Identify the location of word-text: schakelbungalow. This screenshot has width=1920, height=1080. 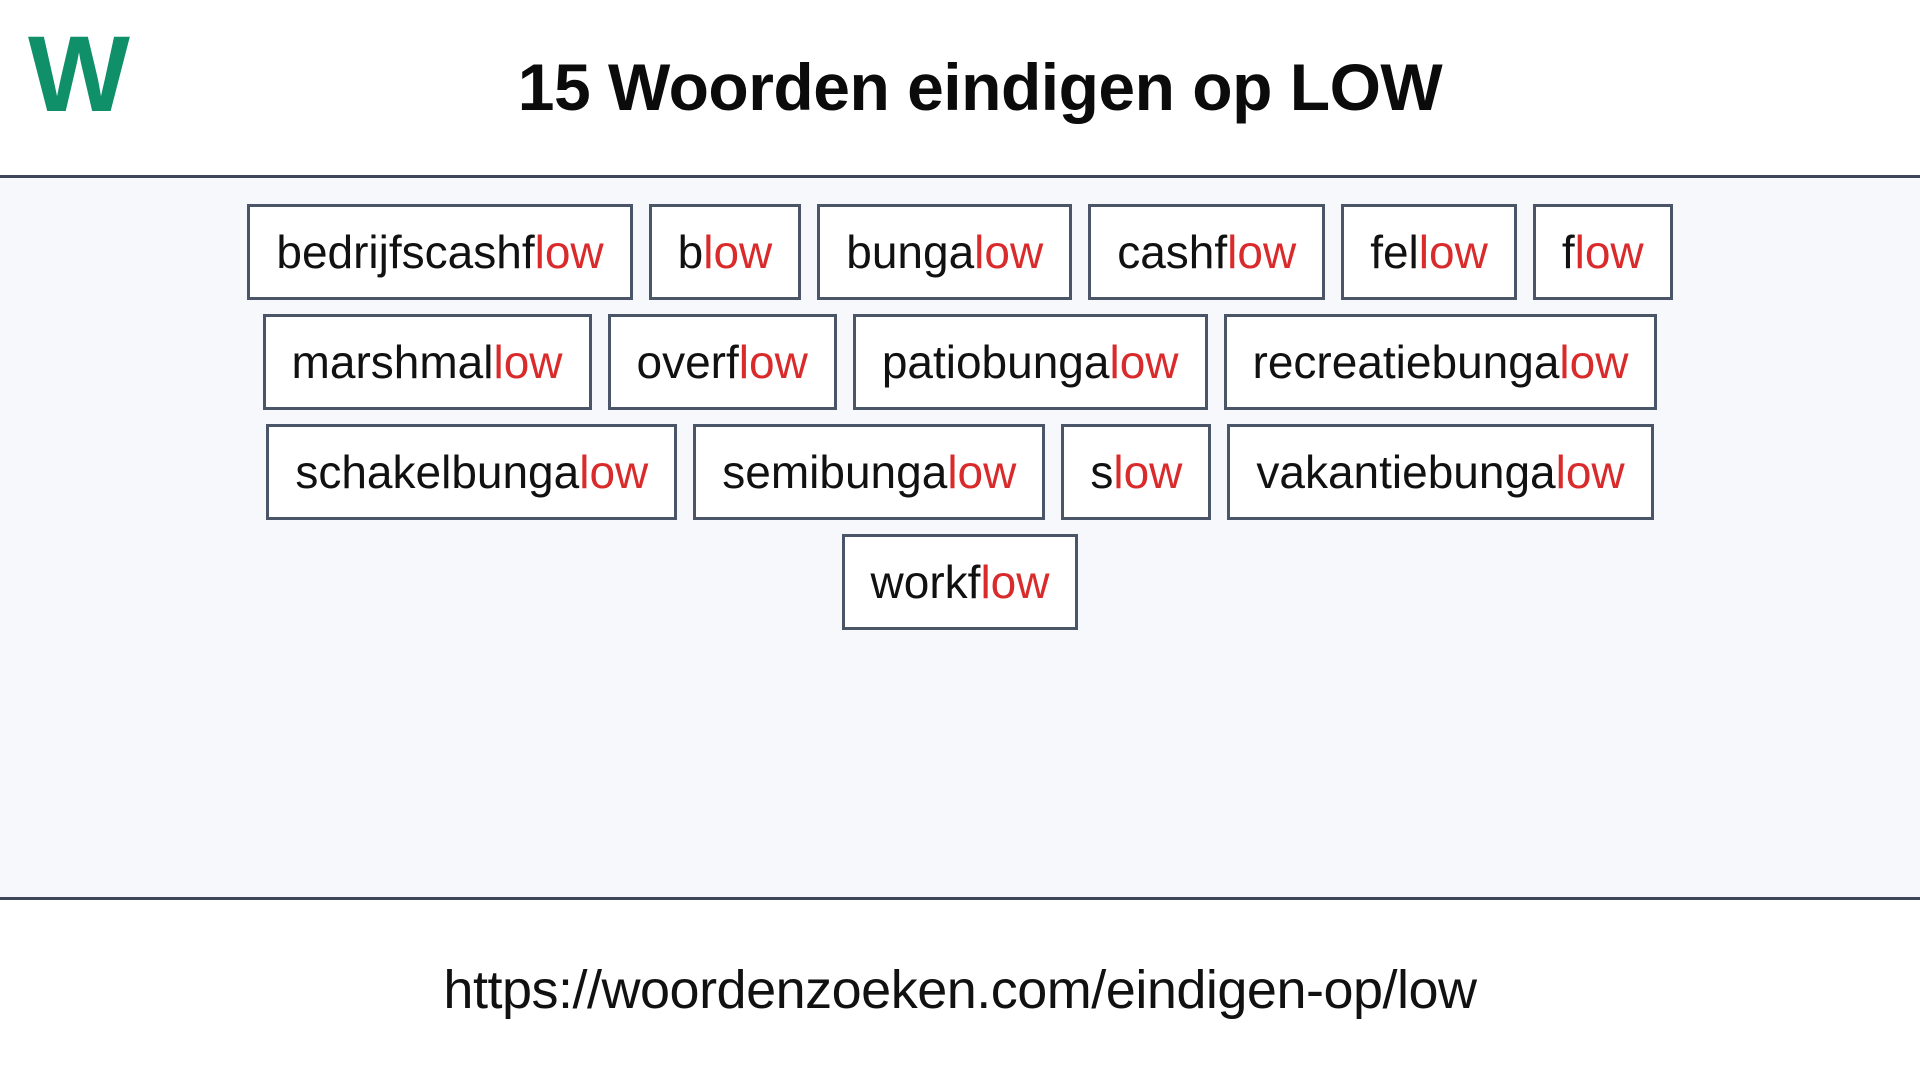
(471, 472).